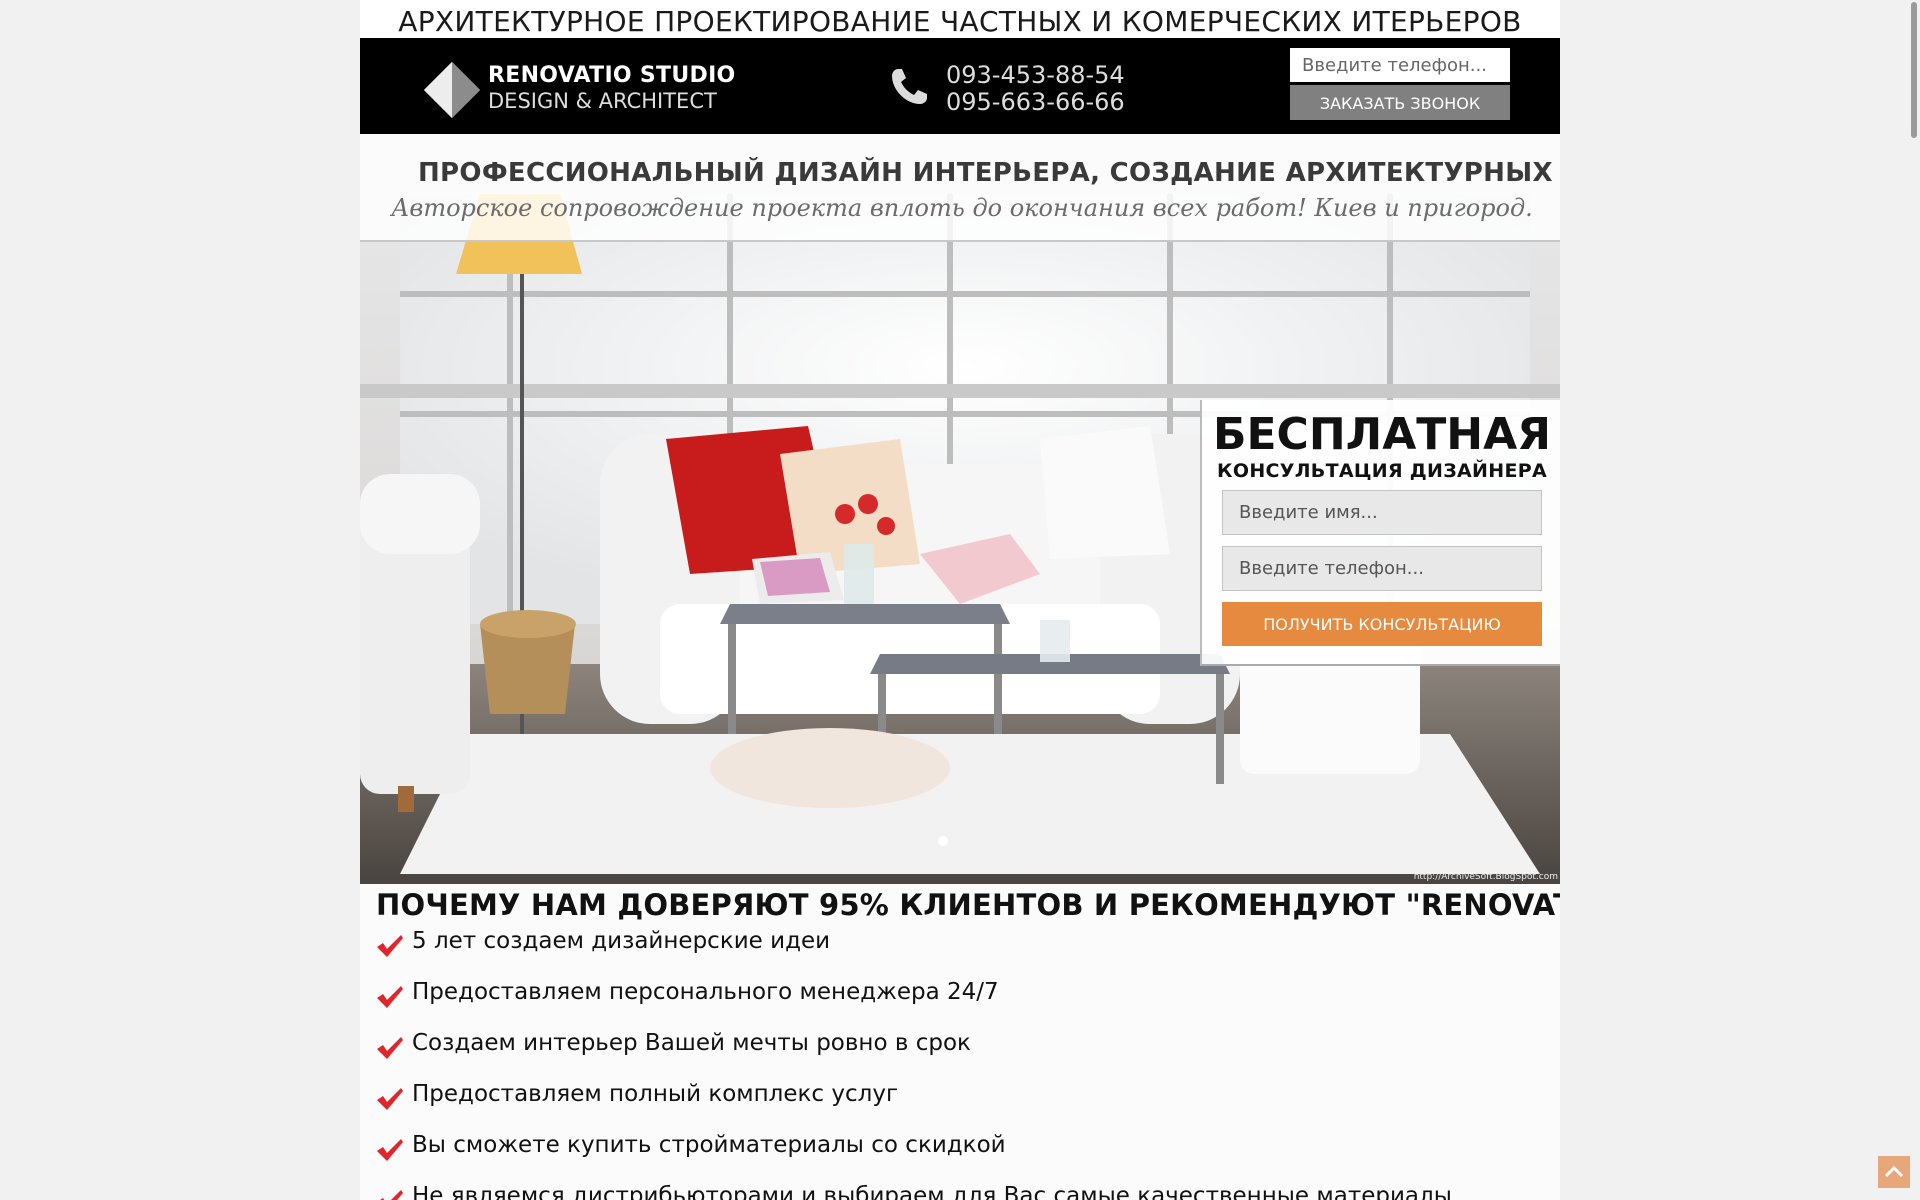 The height and width of the screenshot is (1200, 1920). I want to click on phone-number-1: 093-453-88-54, so click(1035, 75).